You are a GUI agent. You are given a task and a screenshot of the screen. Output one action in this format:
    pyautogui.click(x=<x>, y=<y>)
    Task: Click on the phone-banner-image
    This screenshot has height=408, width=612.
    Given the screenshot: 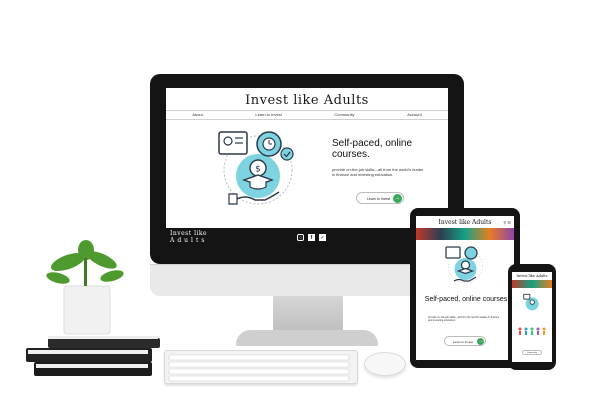 What is the action you would take?
    pyautogui.click(x=532, y=284)
    